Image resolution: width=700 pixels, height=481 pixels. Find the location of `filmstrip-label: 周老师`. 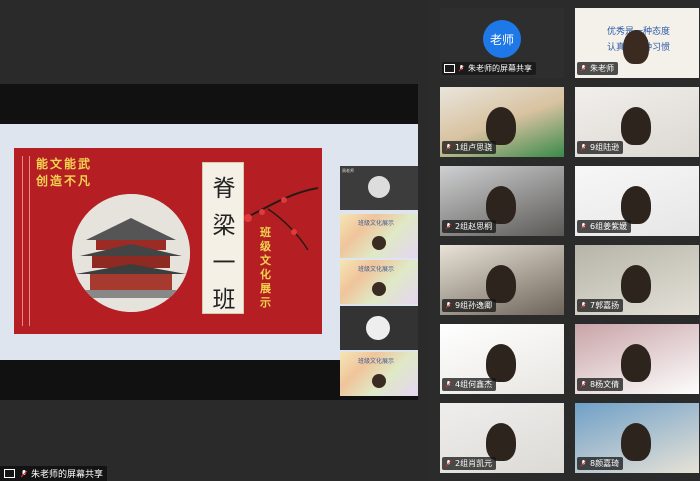

filmstrip-label: 周老师 is located at coordinates (348, 170).